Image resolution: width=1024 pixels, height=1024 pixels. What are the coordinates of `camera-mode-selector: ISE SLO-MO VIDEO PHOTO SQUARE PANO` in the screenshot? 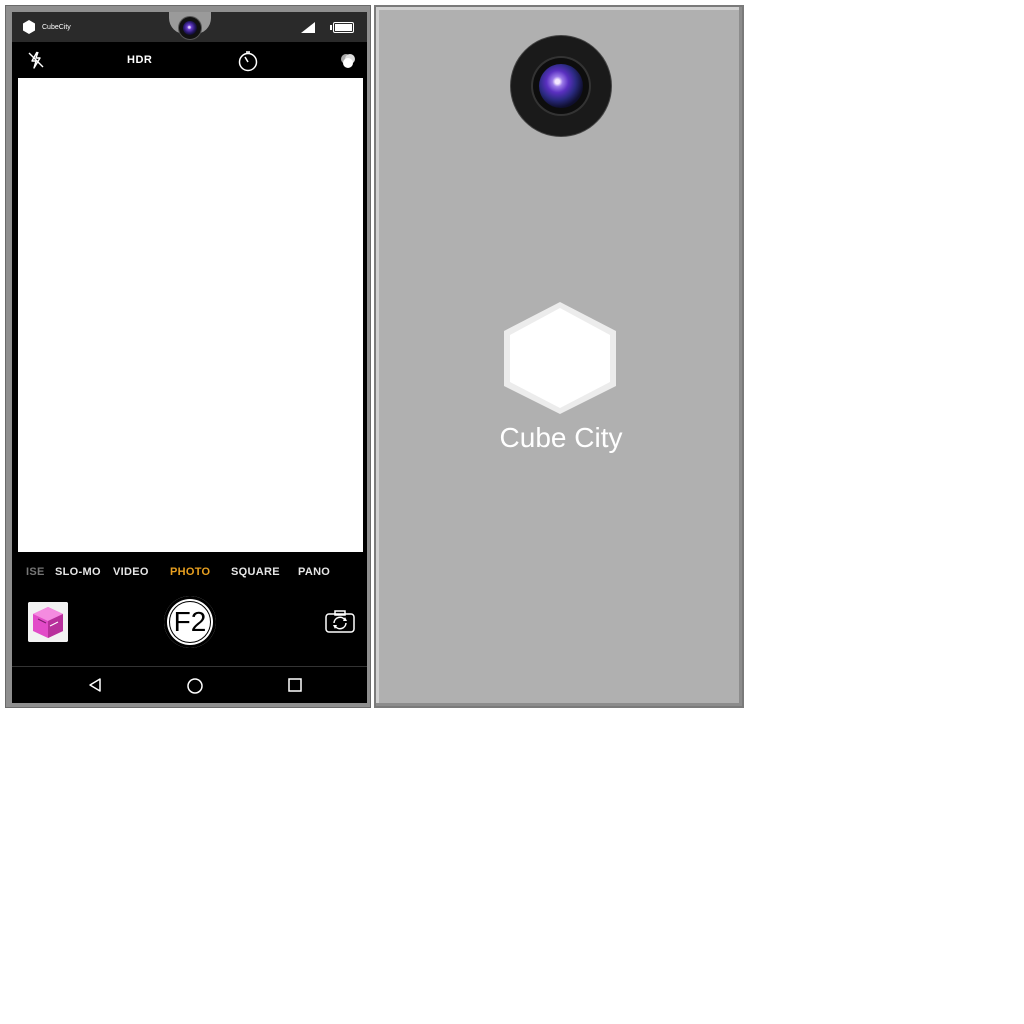 It's located at (189, 572).